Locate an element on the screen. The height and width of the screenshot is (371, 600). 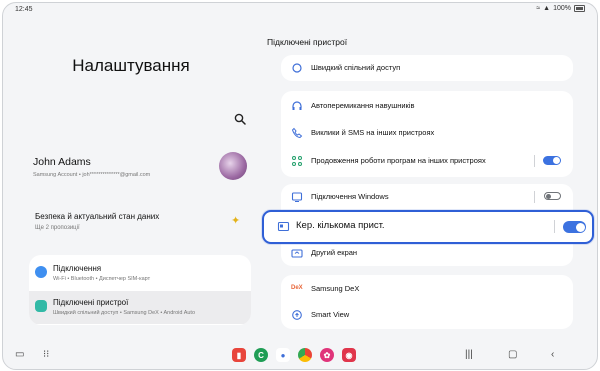
dex-card: DeX Samsung DeX Smart View is located at coordinates (427, 302).